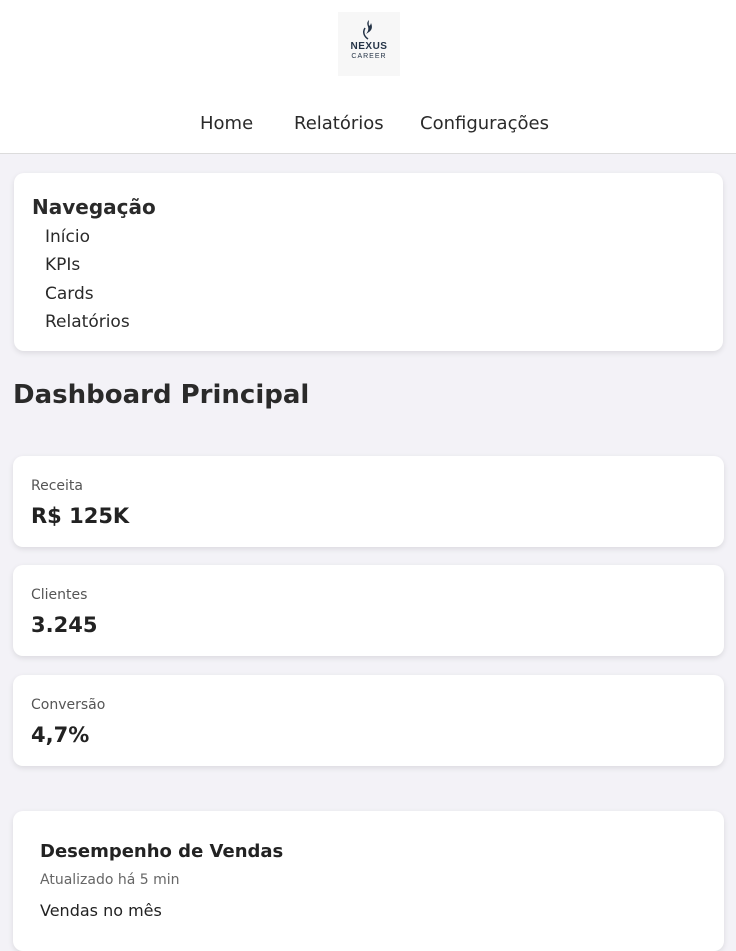  What do you see at coordinates (57, 486) in the screenshot?
I see `kpi-label: Receita` at bounding box center [57, 486].